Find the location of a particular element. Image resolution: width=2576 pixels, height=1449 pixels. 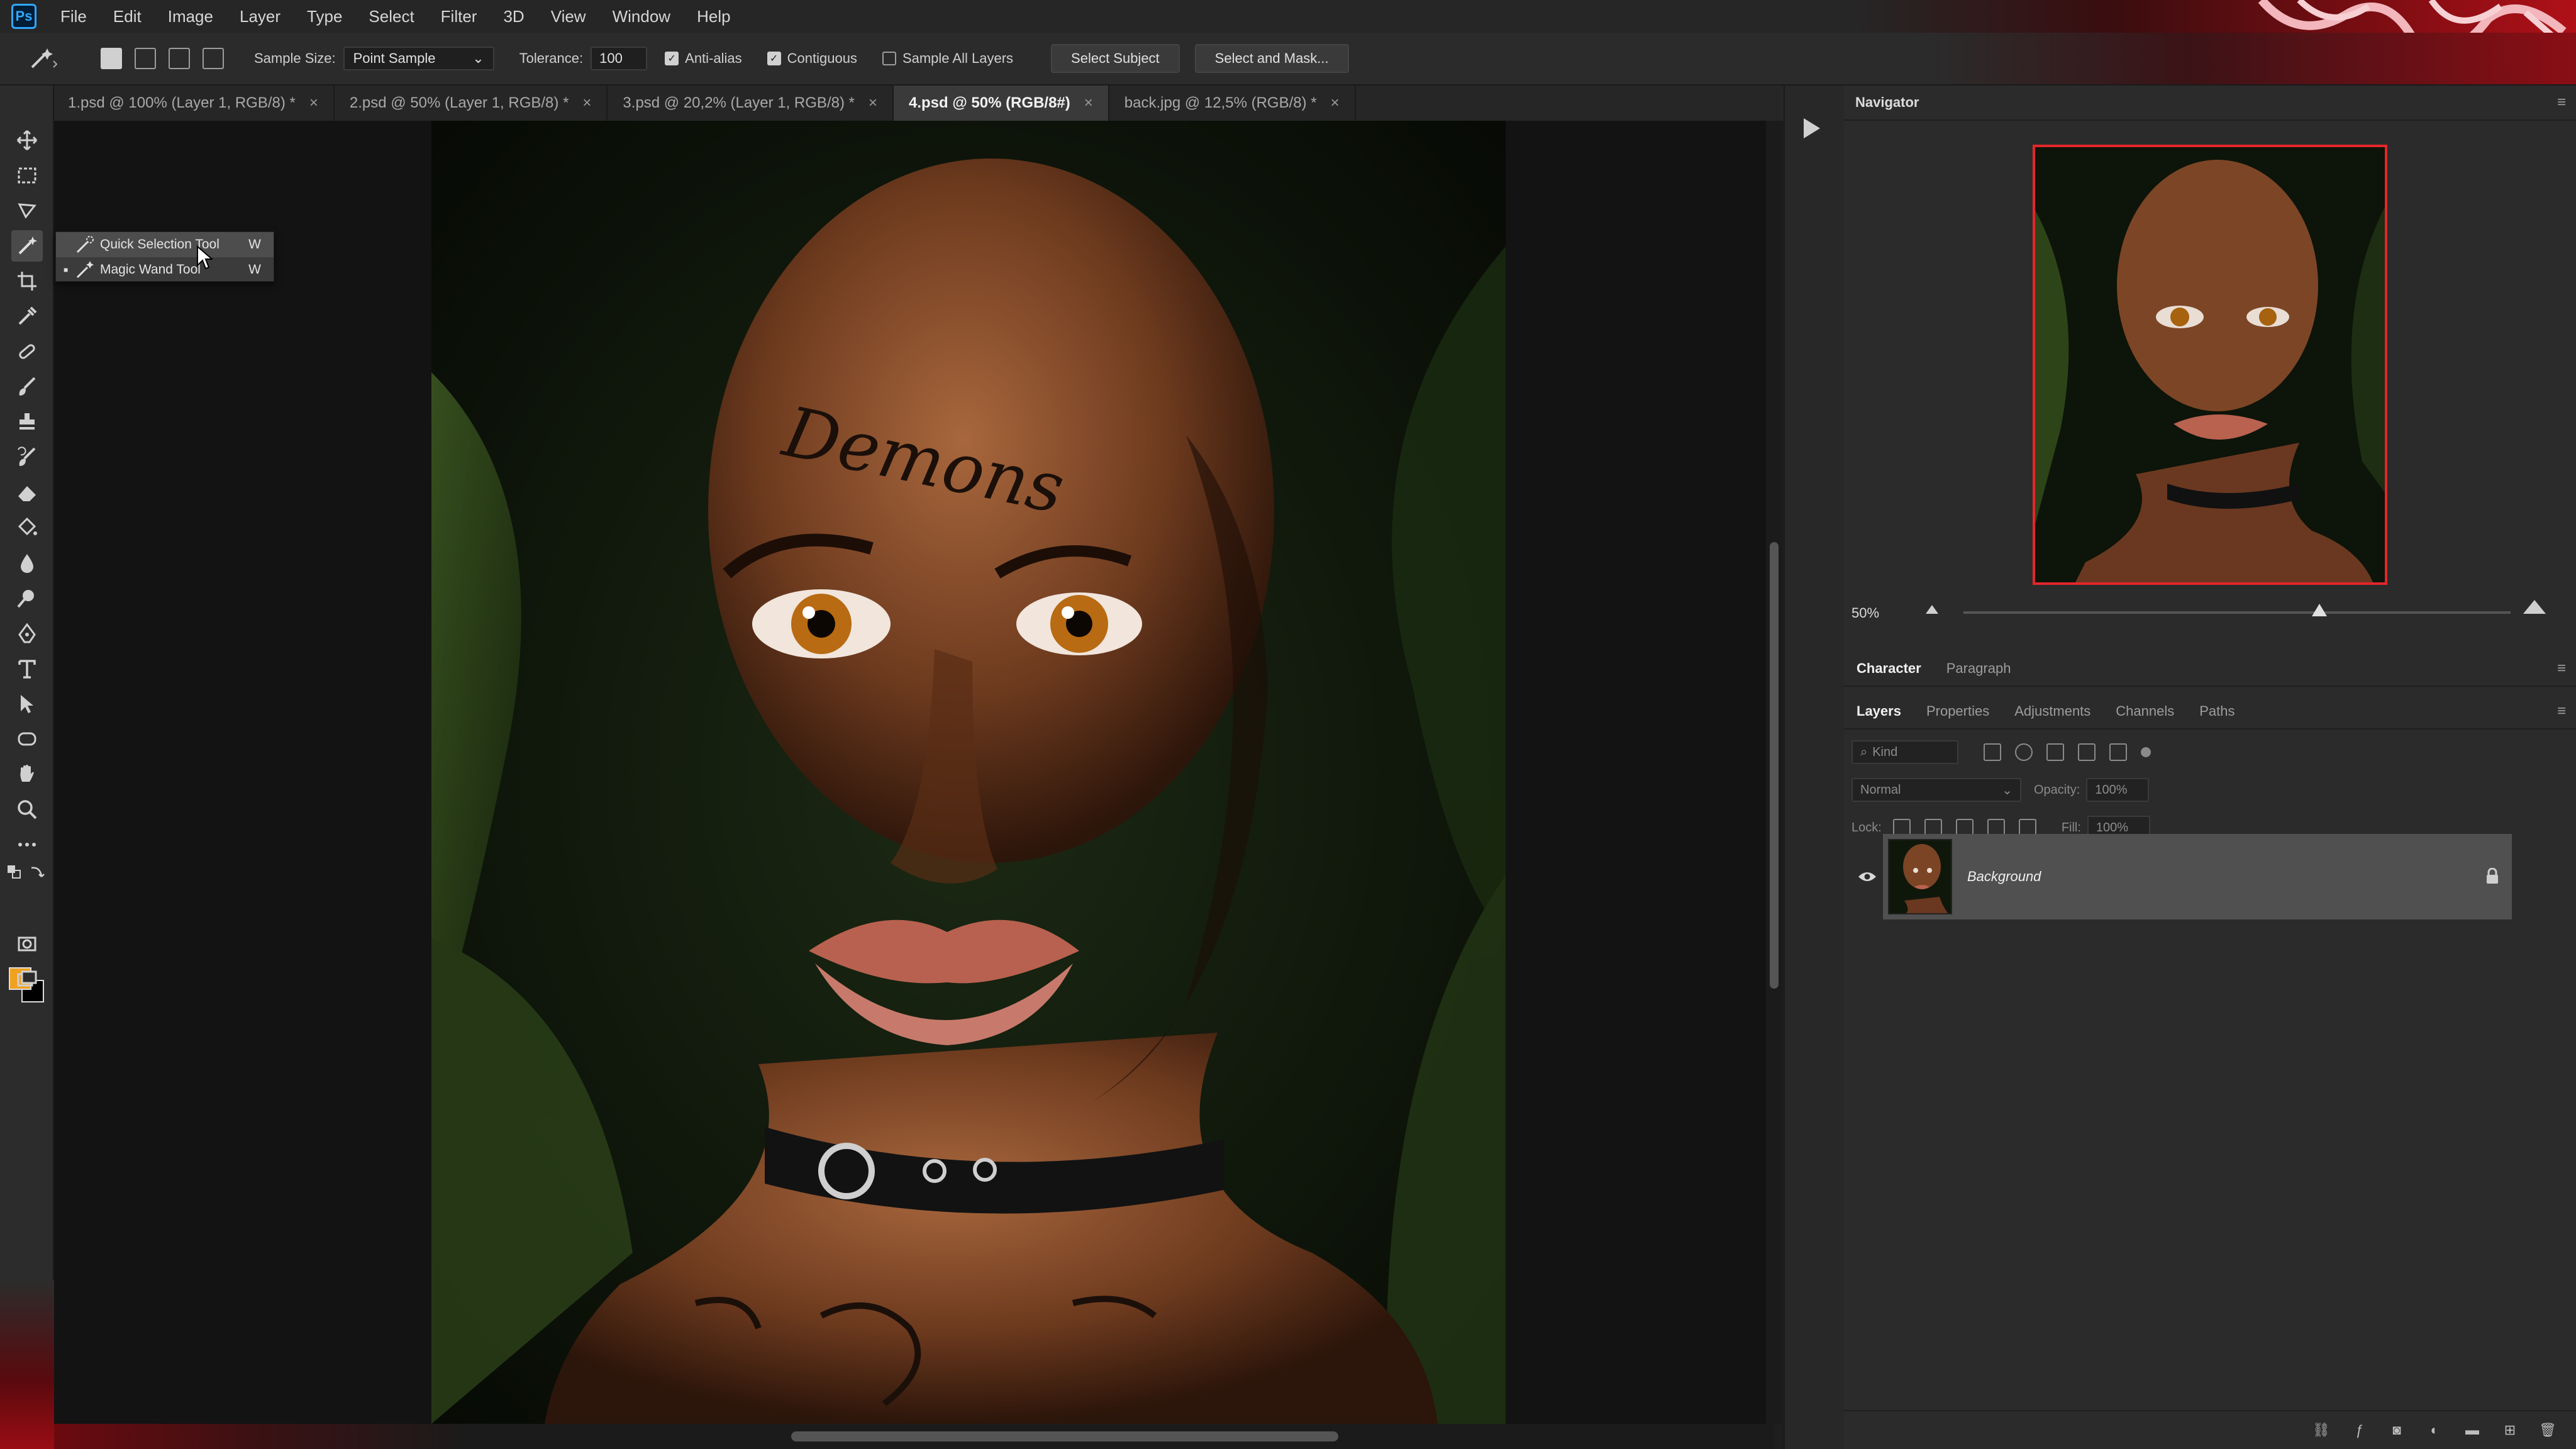

slider-knob is located at coordinates (2319, 610).